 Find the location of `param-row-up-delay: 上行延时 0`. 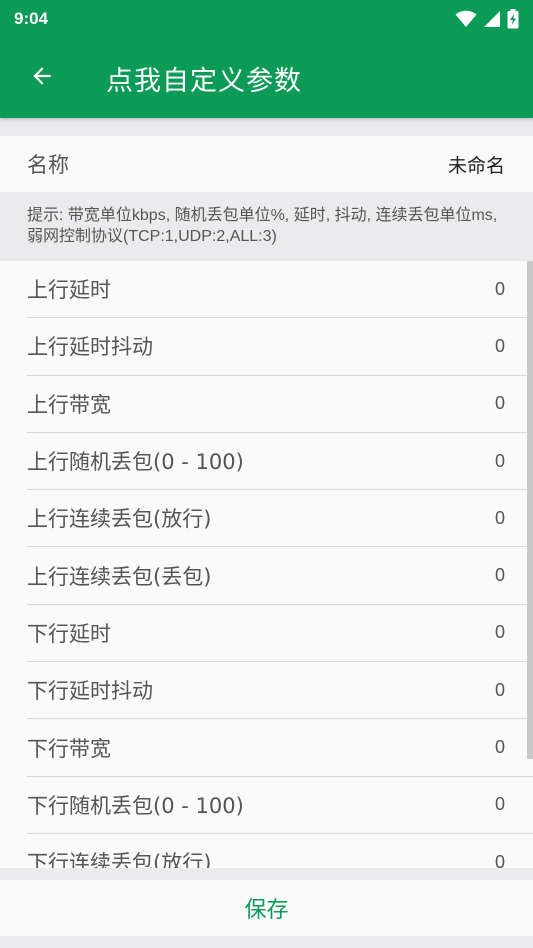

param-row-up-delay: 上行延时 0 is located at coordinates (280, 290).